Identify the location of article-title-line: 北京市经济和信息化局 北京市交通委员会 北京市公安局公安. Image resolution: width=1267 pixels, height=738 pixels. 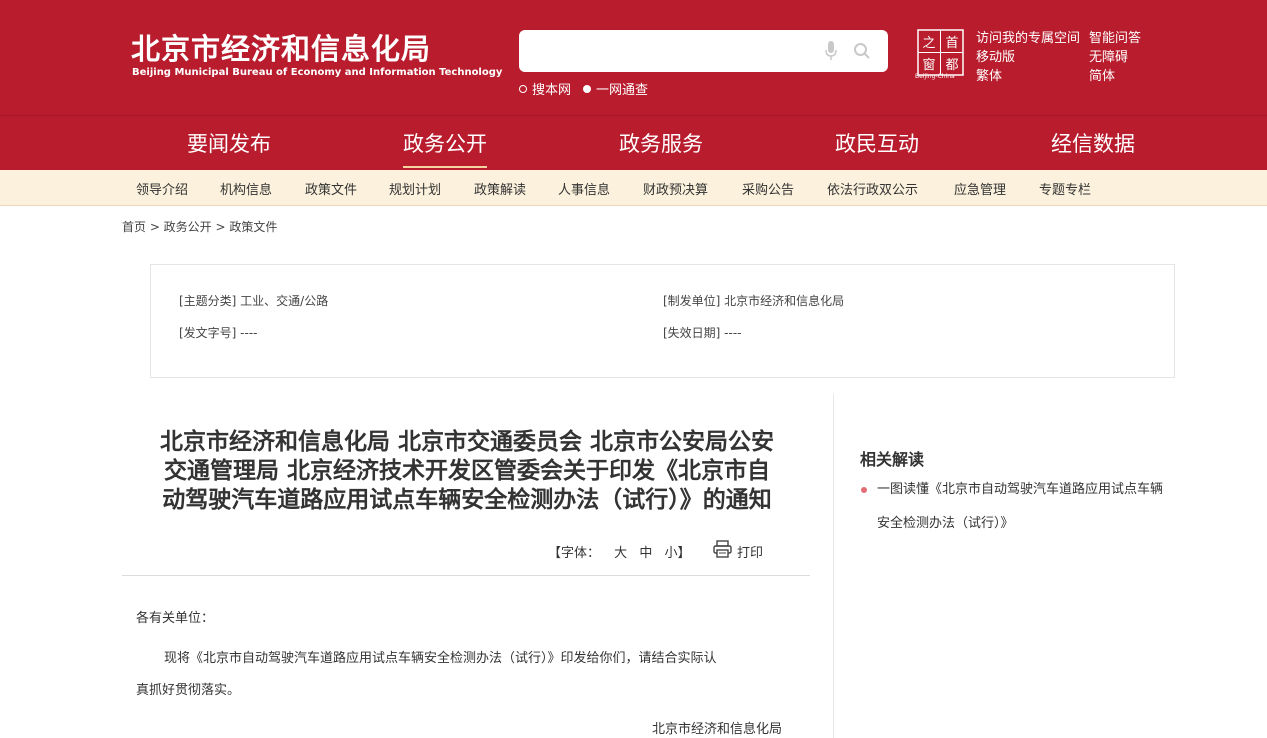
(466, 442).